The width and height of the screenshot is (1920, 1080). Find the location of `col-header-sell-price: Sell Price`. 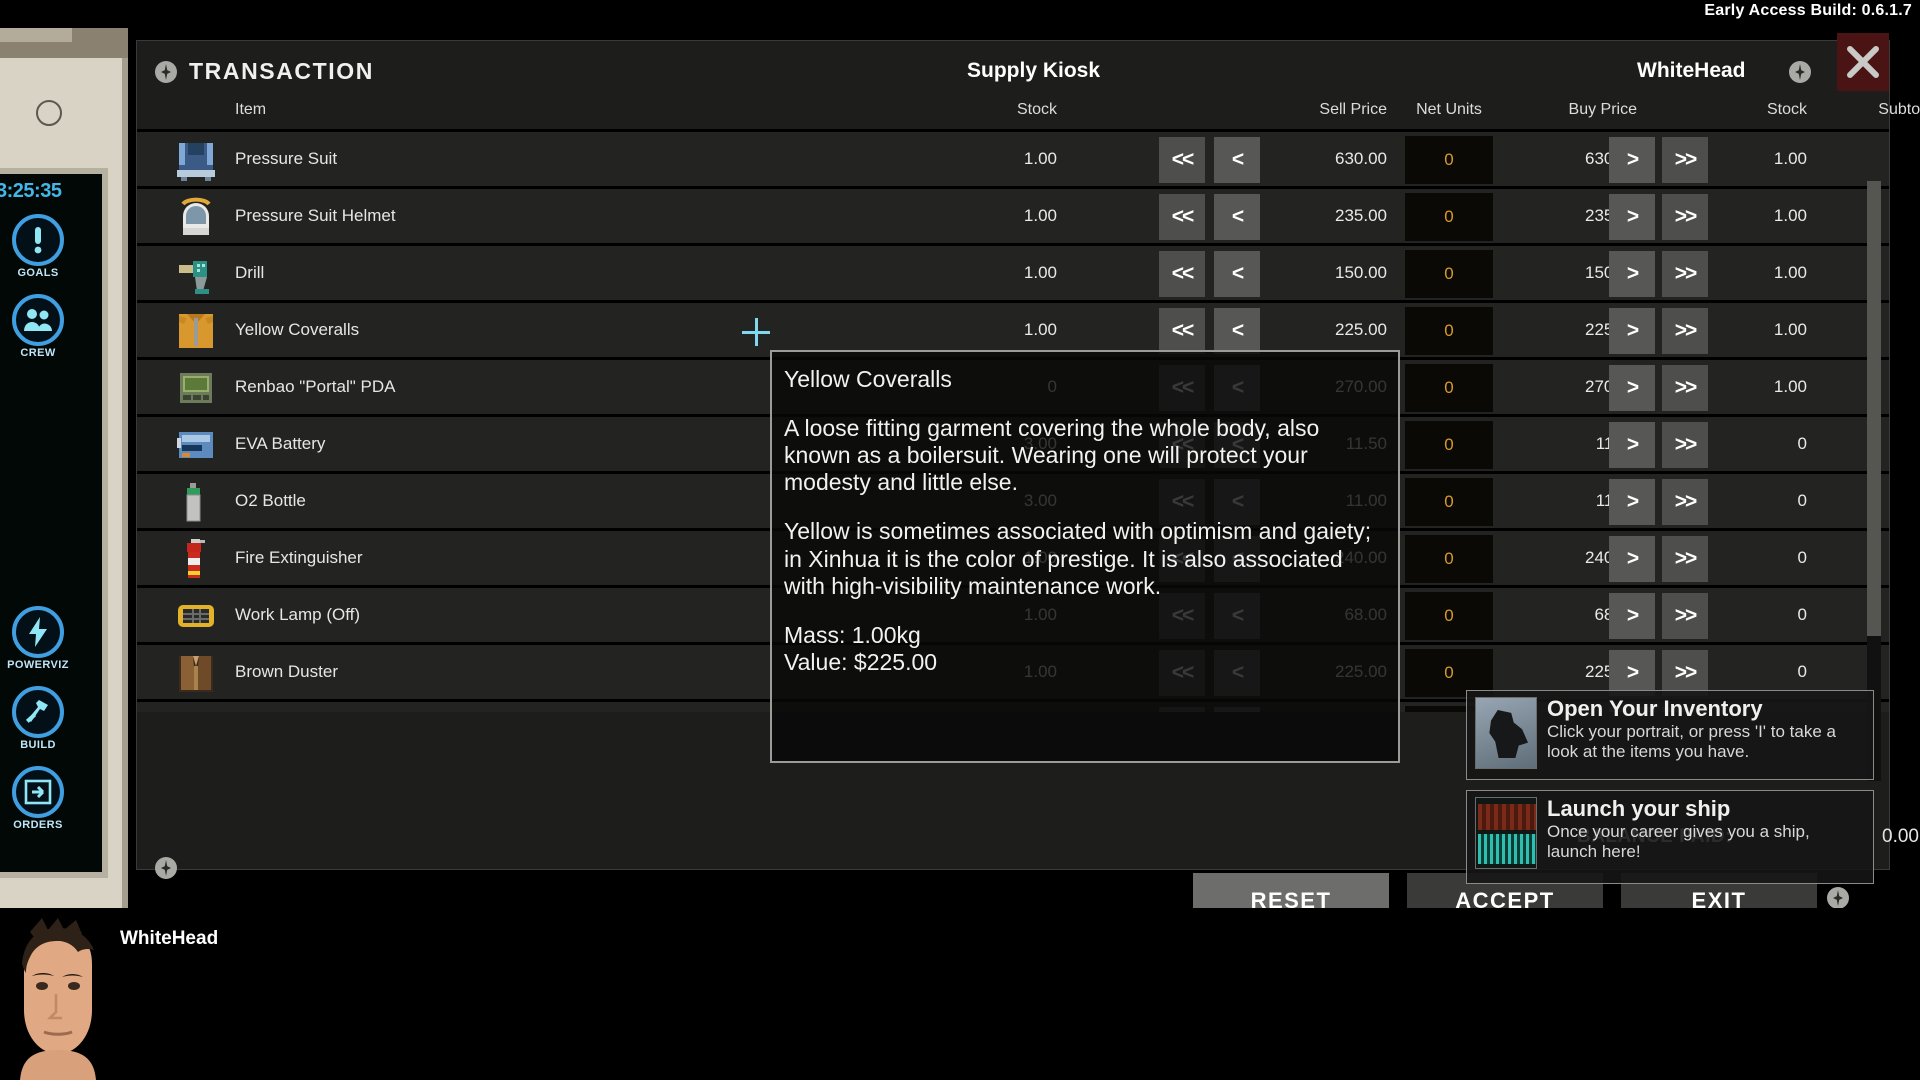

col-header-sell-price: Sell Price is located at coordinates (1353, 109).